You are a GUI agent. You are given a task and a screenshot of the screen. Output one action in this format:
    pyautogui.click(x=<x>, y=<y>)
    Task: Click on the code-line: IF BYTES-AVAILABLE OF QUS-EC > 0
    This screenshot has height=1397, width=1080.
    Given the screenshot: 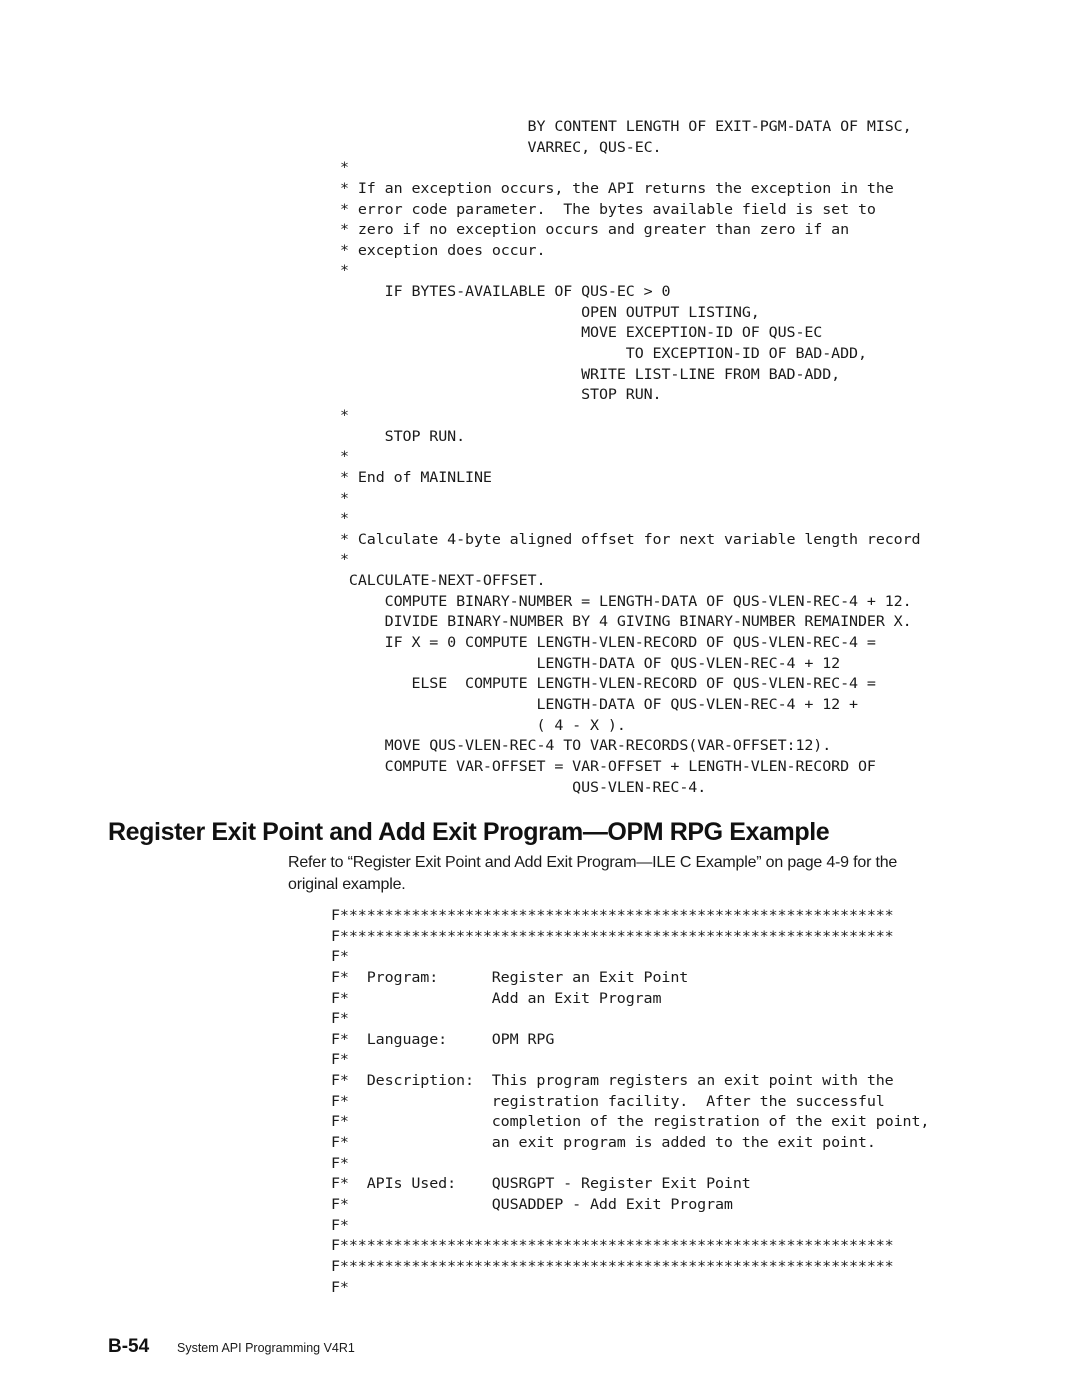 What is the action you would take?
    pyautogui.click(x=505, y=292)
    